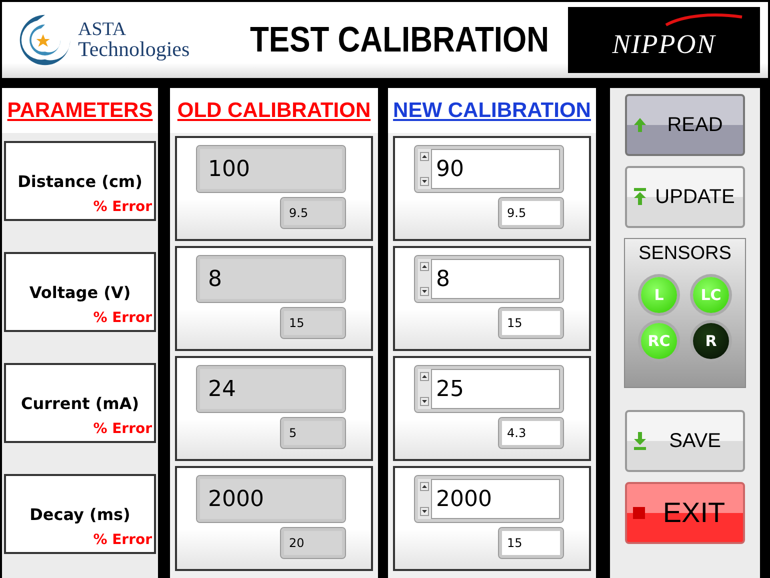 The image size is (770, 578). Describe the element at coordinates (80, 110) in the screenshot. I see `column-heading: PARAMETERS` at that location.